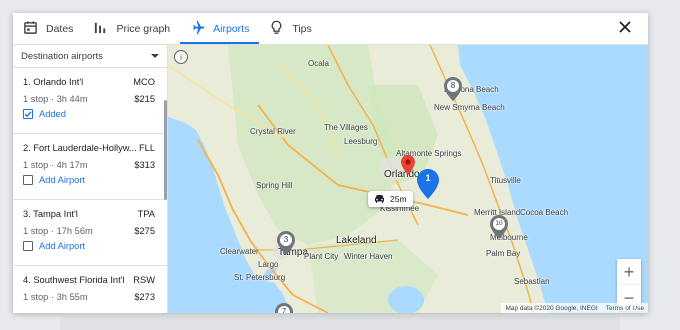 The width and height of the screenshot is (680, 330). Describe the element at coordinates (197, 29) in the screenshot. I see `airplane-icon` at that location.